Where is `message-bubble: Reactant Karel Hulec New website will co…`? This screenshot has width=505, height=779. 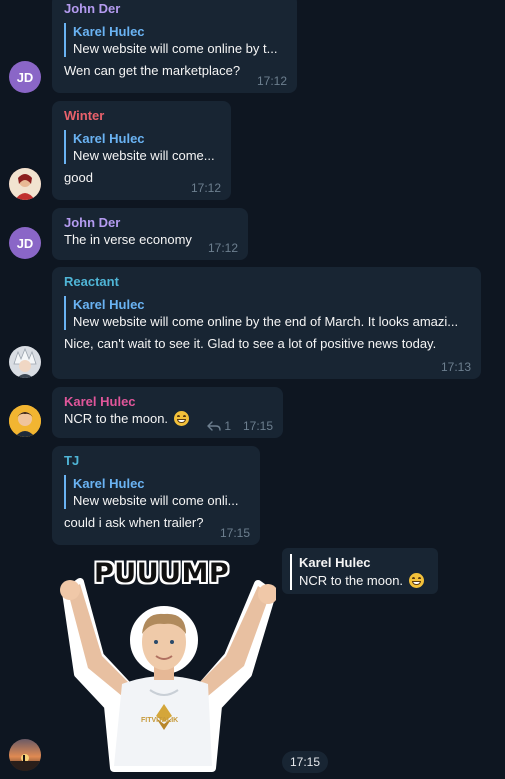 message-bubble: Reactant Karel Hulec New website will co… is located at coordinates (266, 323).